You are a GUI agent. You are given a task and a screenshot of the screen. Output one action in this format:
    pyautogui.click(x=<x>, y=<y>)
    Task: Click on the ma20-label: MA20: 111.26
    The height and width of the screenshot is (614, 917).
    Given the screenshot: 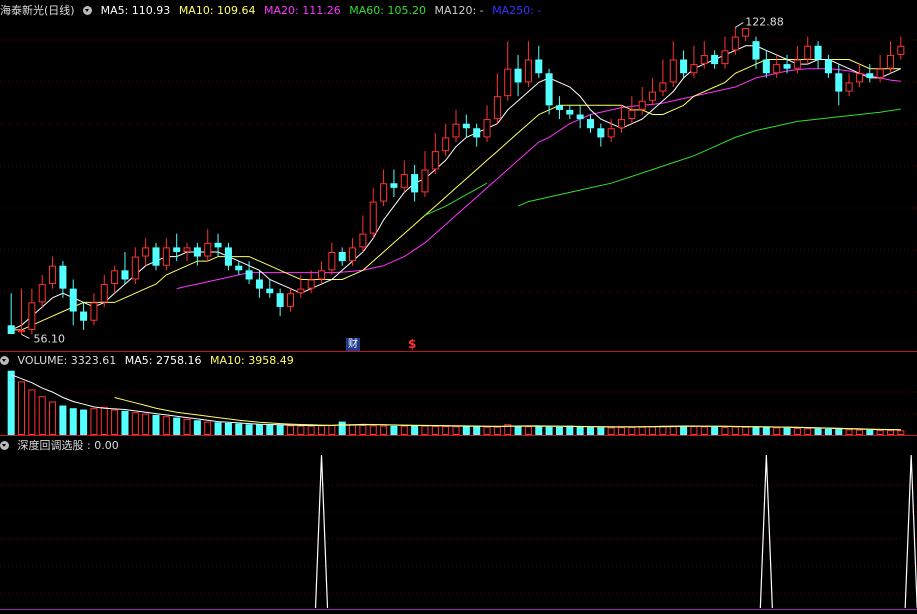 What is the action you would take?
    pyautogui.click(x=302, y=10)
    